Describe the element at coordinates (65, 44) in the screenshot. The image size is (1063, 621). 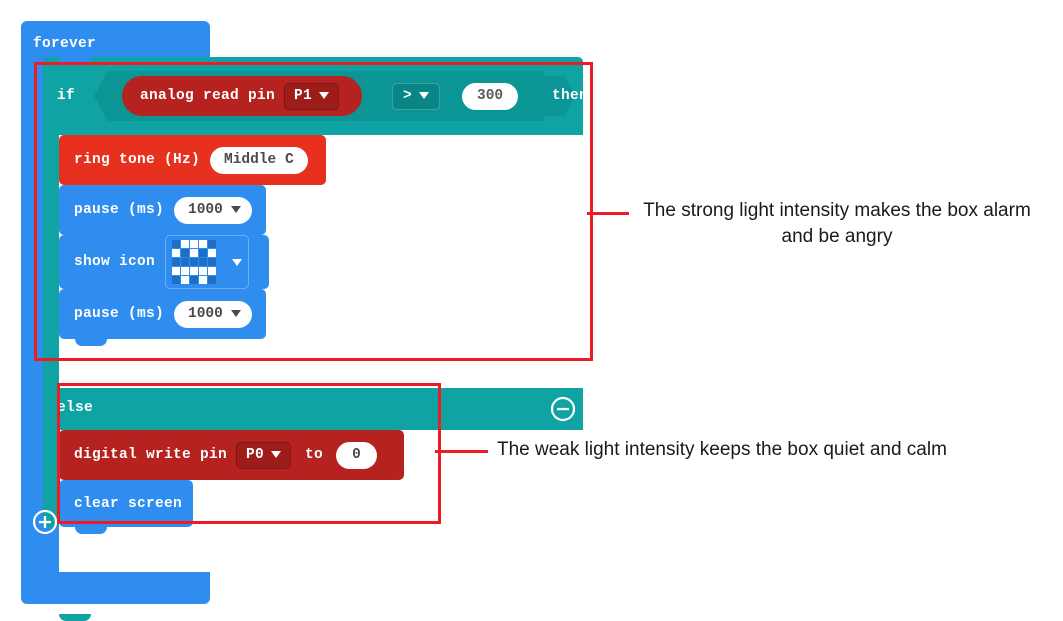
I see `forever-label: forever` at that location.